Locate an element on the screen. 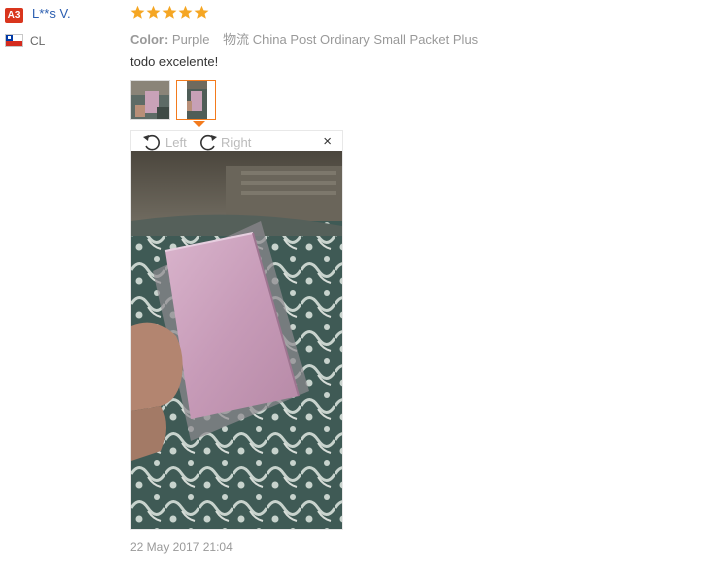 Image resolution: width=701 pixels, height=568 pixels. close-viewer-button: × is located at coordinates (327, 142).